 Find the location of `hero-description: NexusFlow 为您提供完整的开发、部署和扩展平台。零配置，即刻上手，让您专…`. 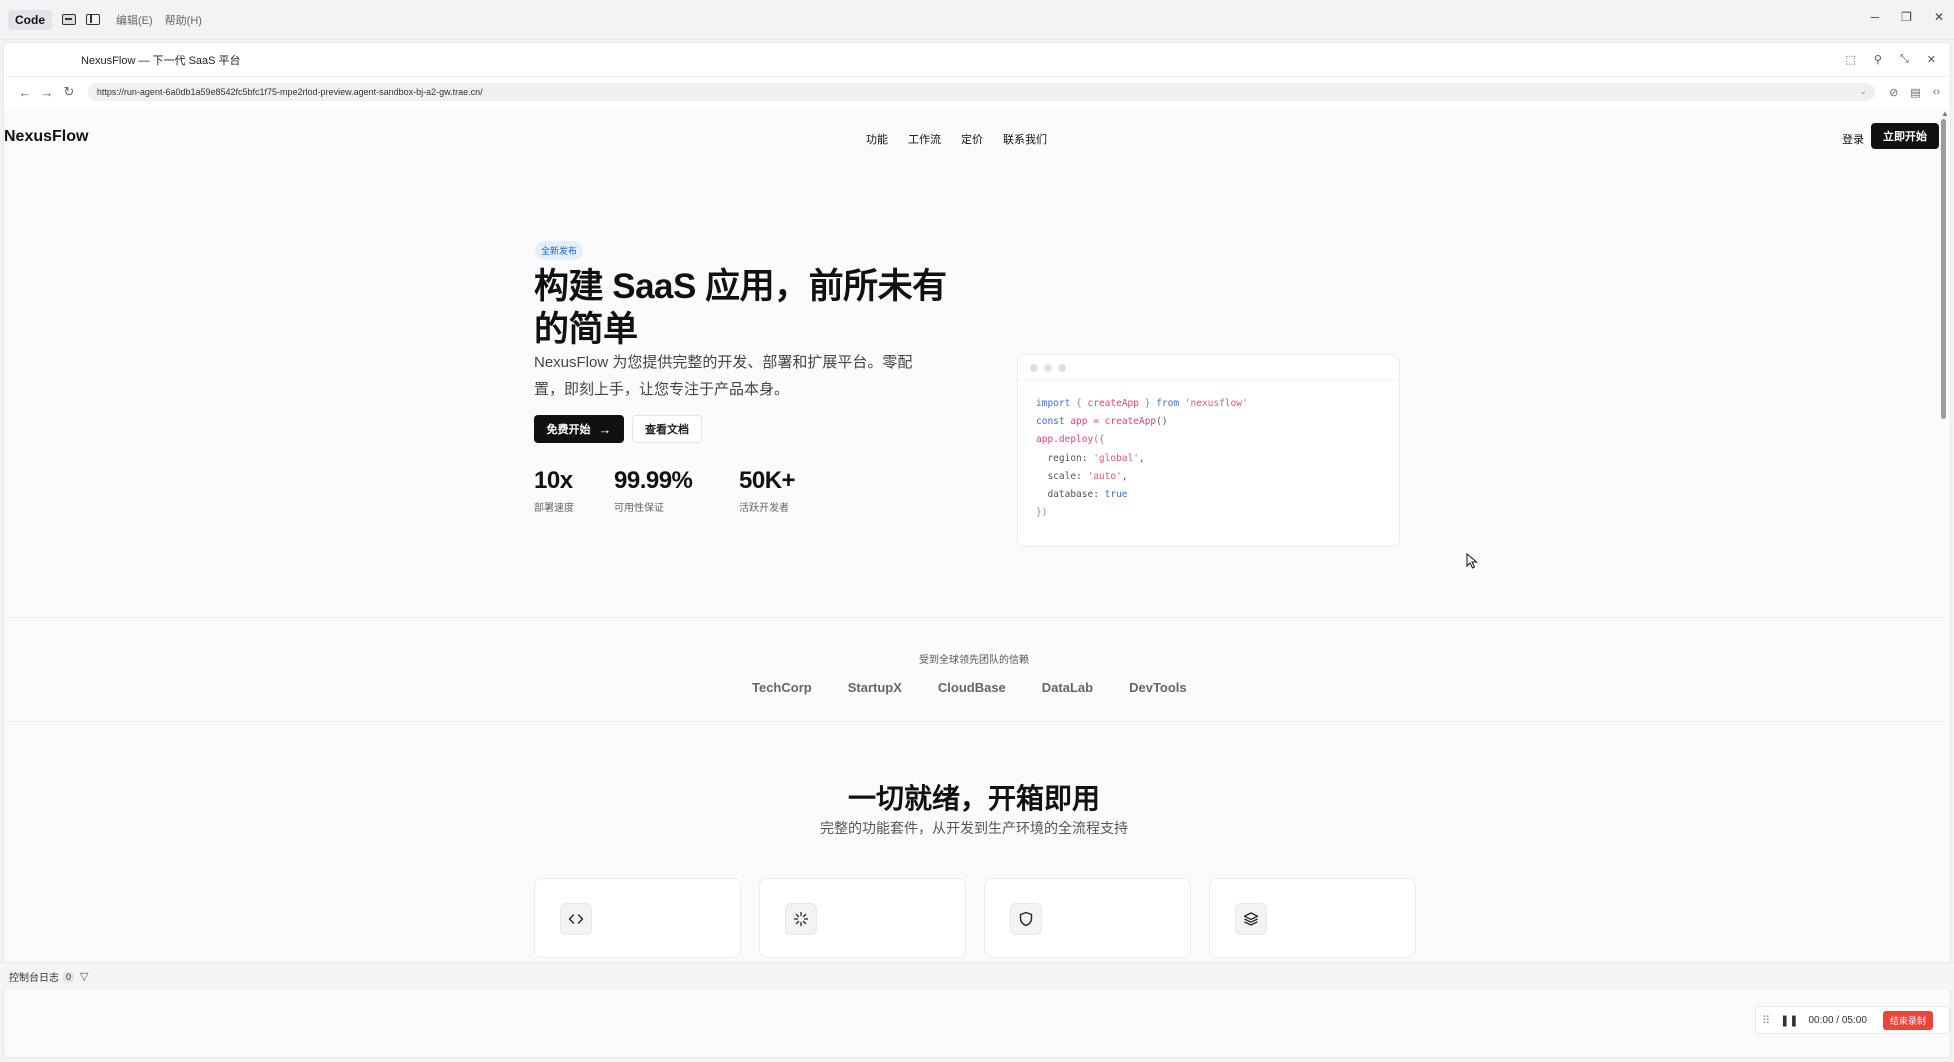

hero-description: NexusFlow 为您提供完整的开发、部署和扩展平台。零配置，即刻上手，让您专… is located at coordinates (723, 376).